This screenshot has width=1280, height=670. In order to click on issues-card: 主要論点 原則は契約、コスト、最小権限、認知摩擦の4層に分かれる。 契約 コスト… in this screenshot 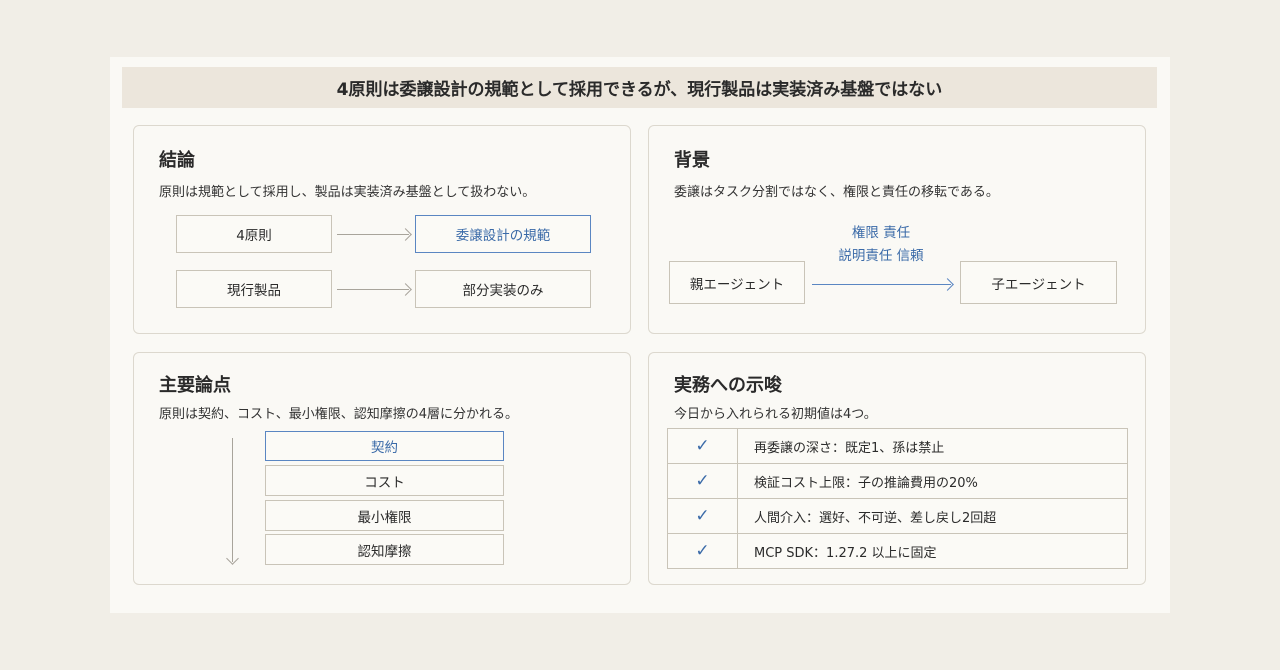, I will do `click(382, 468)`.